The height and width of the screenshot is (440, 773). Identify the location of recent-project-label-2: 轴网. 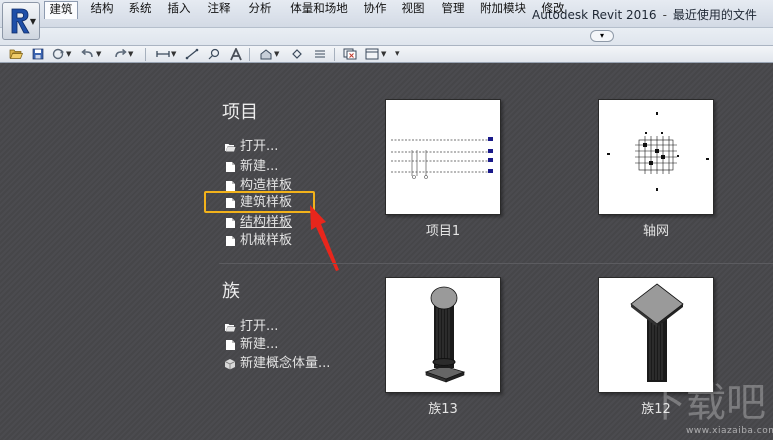
(655, 231).